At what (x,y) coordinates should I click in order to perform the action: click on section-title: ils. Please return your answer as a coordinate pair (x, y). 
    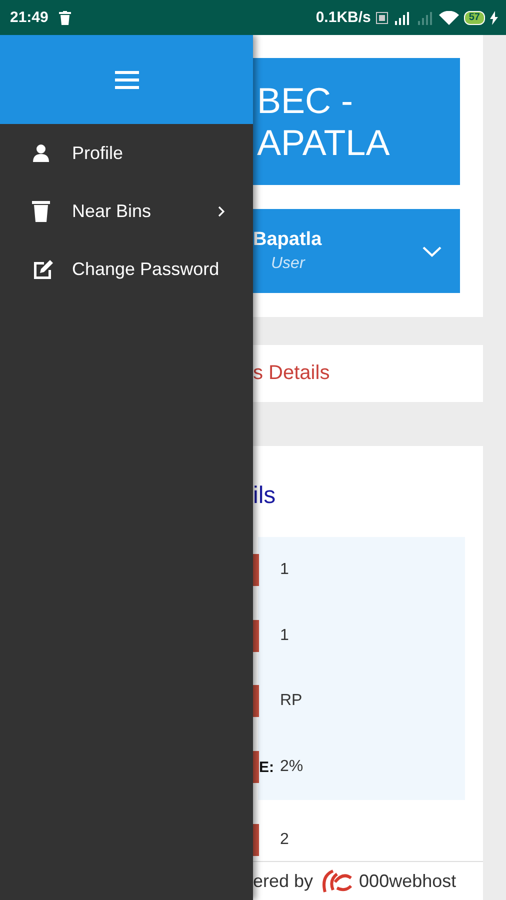
    Looking at the image, I should click on (265, 496).